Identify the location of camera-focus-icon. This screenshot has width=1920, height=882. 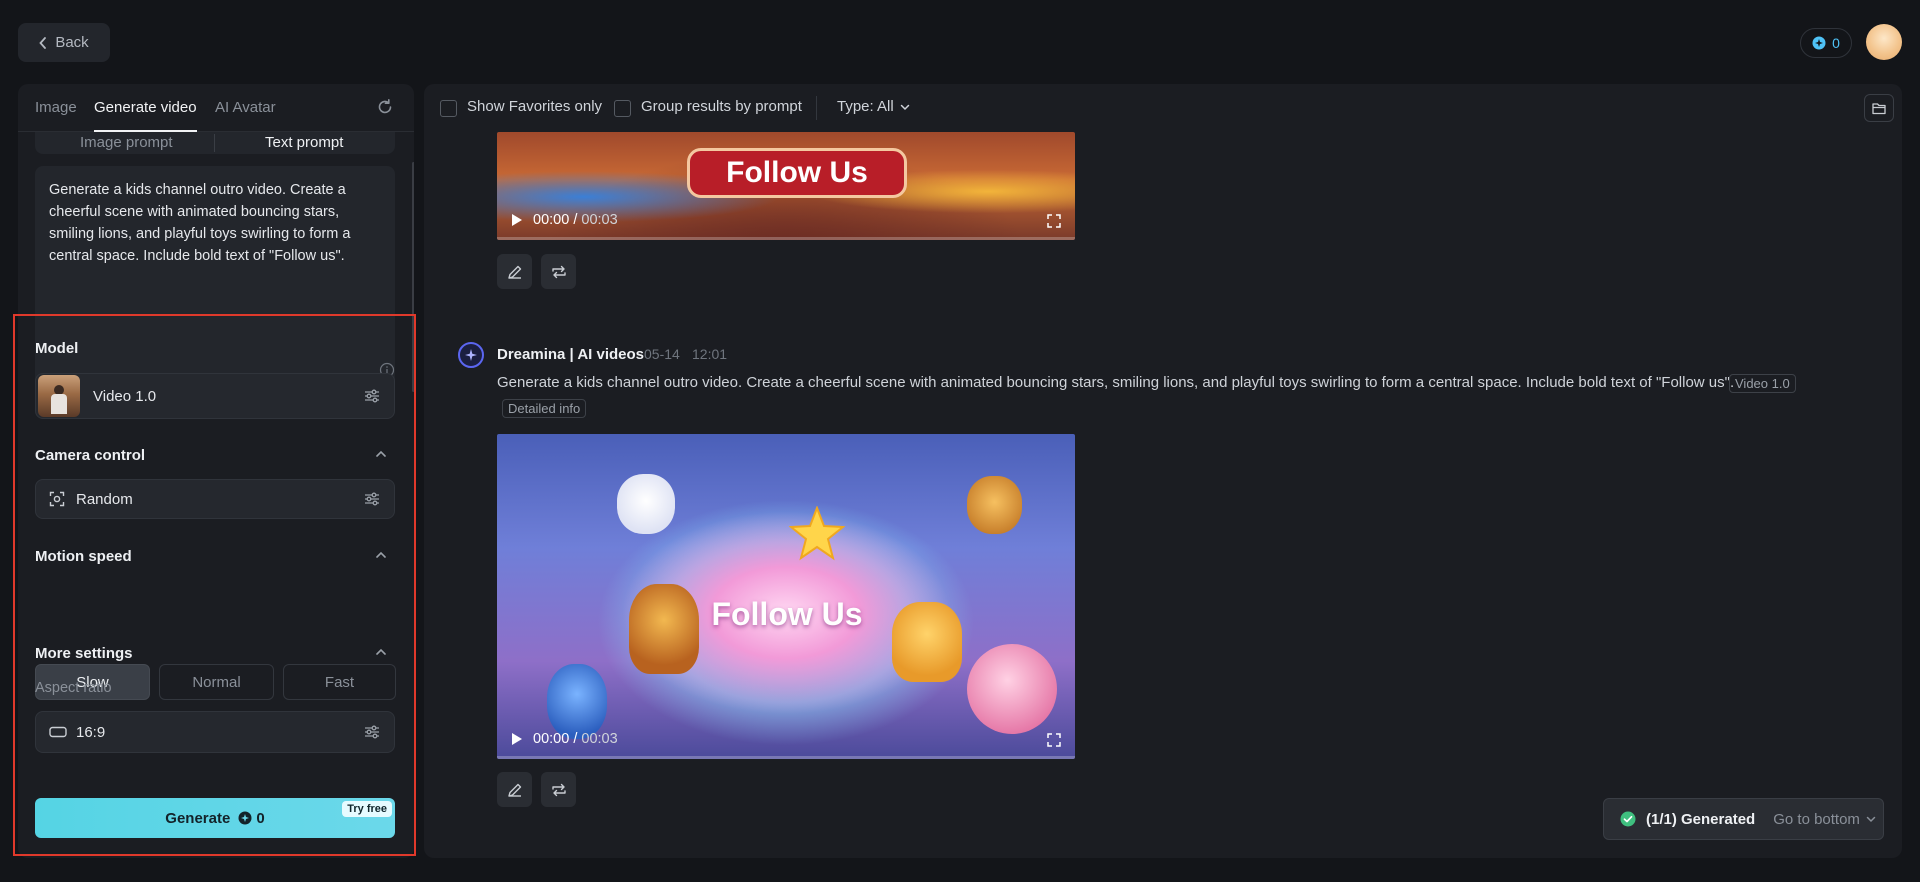
(57, 499).